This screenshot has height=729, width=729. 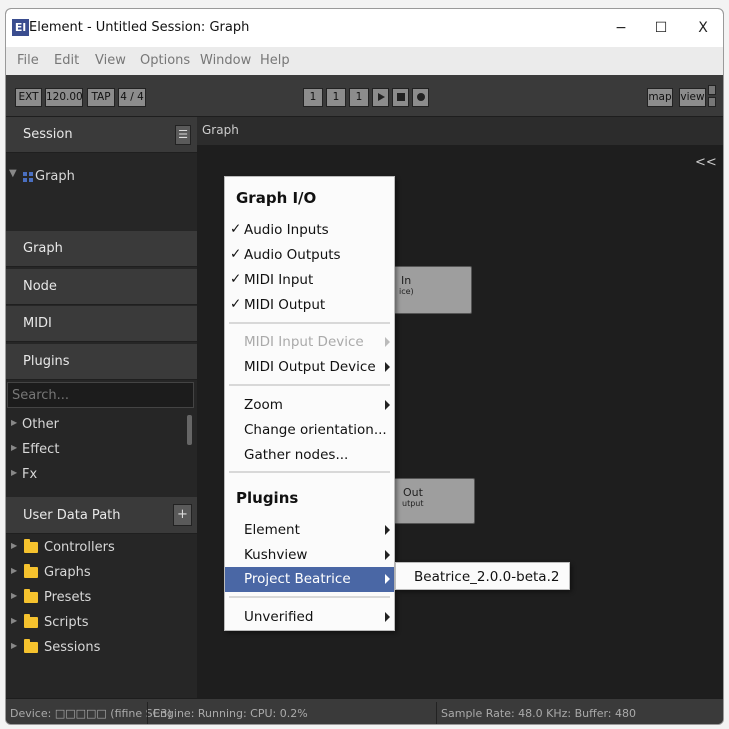 What do you see at coordinates (101, 362) in the screenshot?
I see `section-plugins: Plugins` at bounding box center [101, 362].